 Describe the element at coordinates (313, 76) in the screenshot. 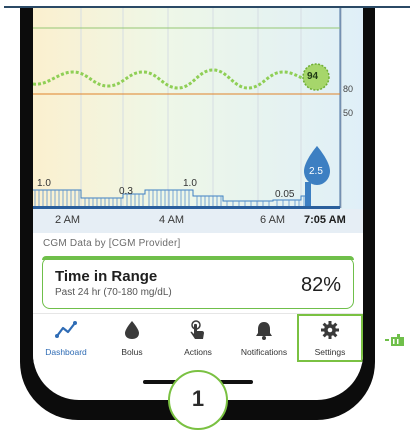

I see `current-glucose-value: 94` at that location.